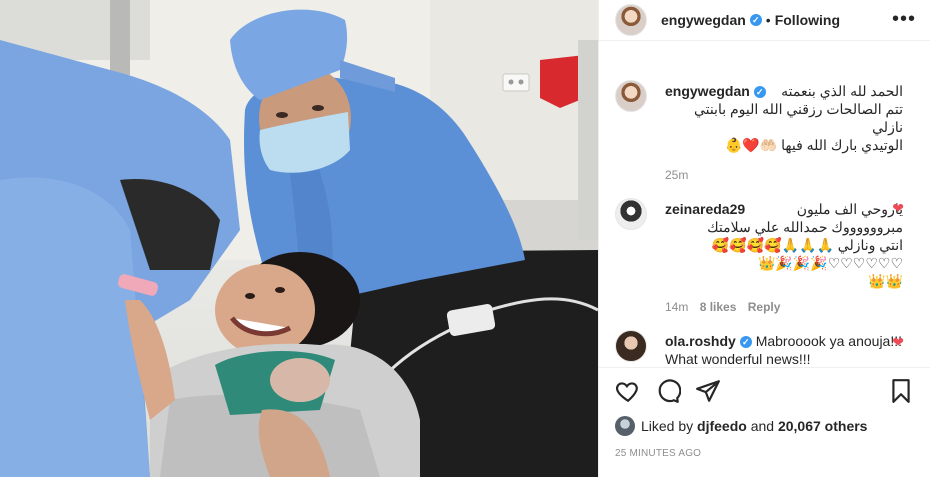  I want to click on likes-count: 20,067 others, so click(823, 426).